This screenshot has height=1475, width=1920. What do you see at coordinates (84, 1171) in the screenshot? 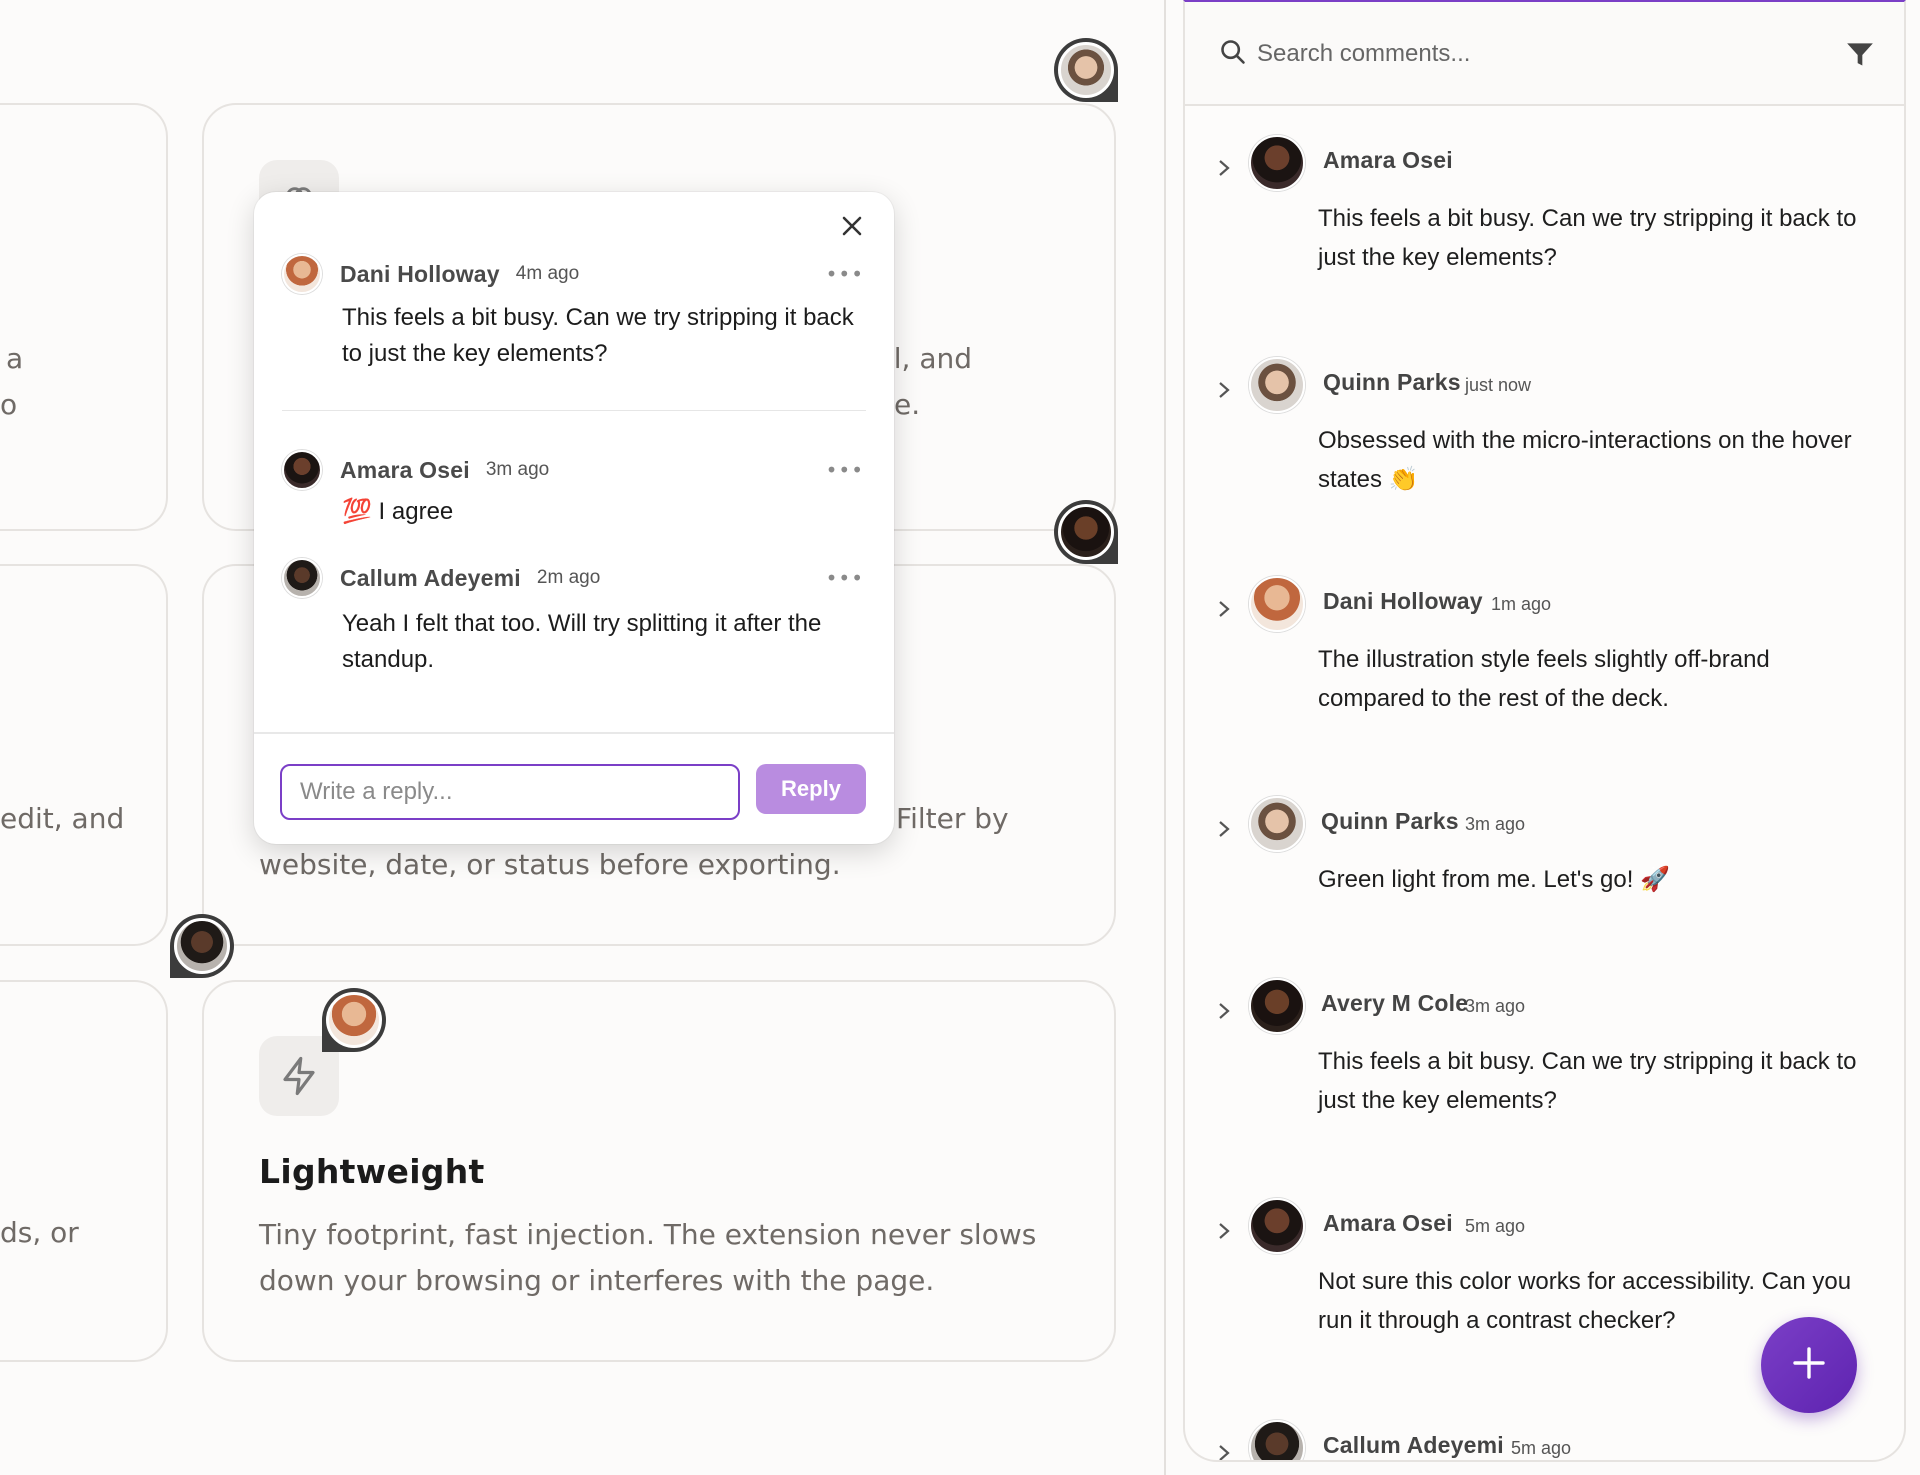
I see `feature-card-left-bottom` at bounding box center [84, 1171].